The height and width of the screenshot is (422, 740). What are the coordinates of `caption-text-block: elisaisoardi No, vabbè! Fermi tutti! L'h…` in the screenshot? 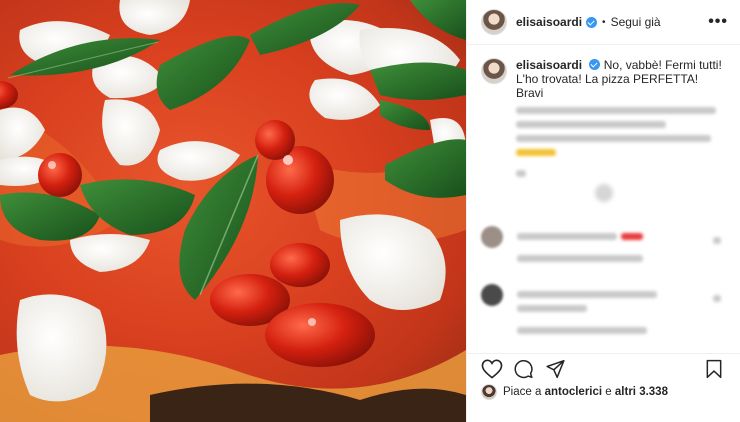 It's located at (621, 117).